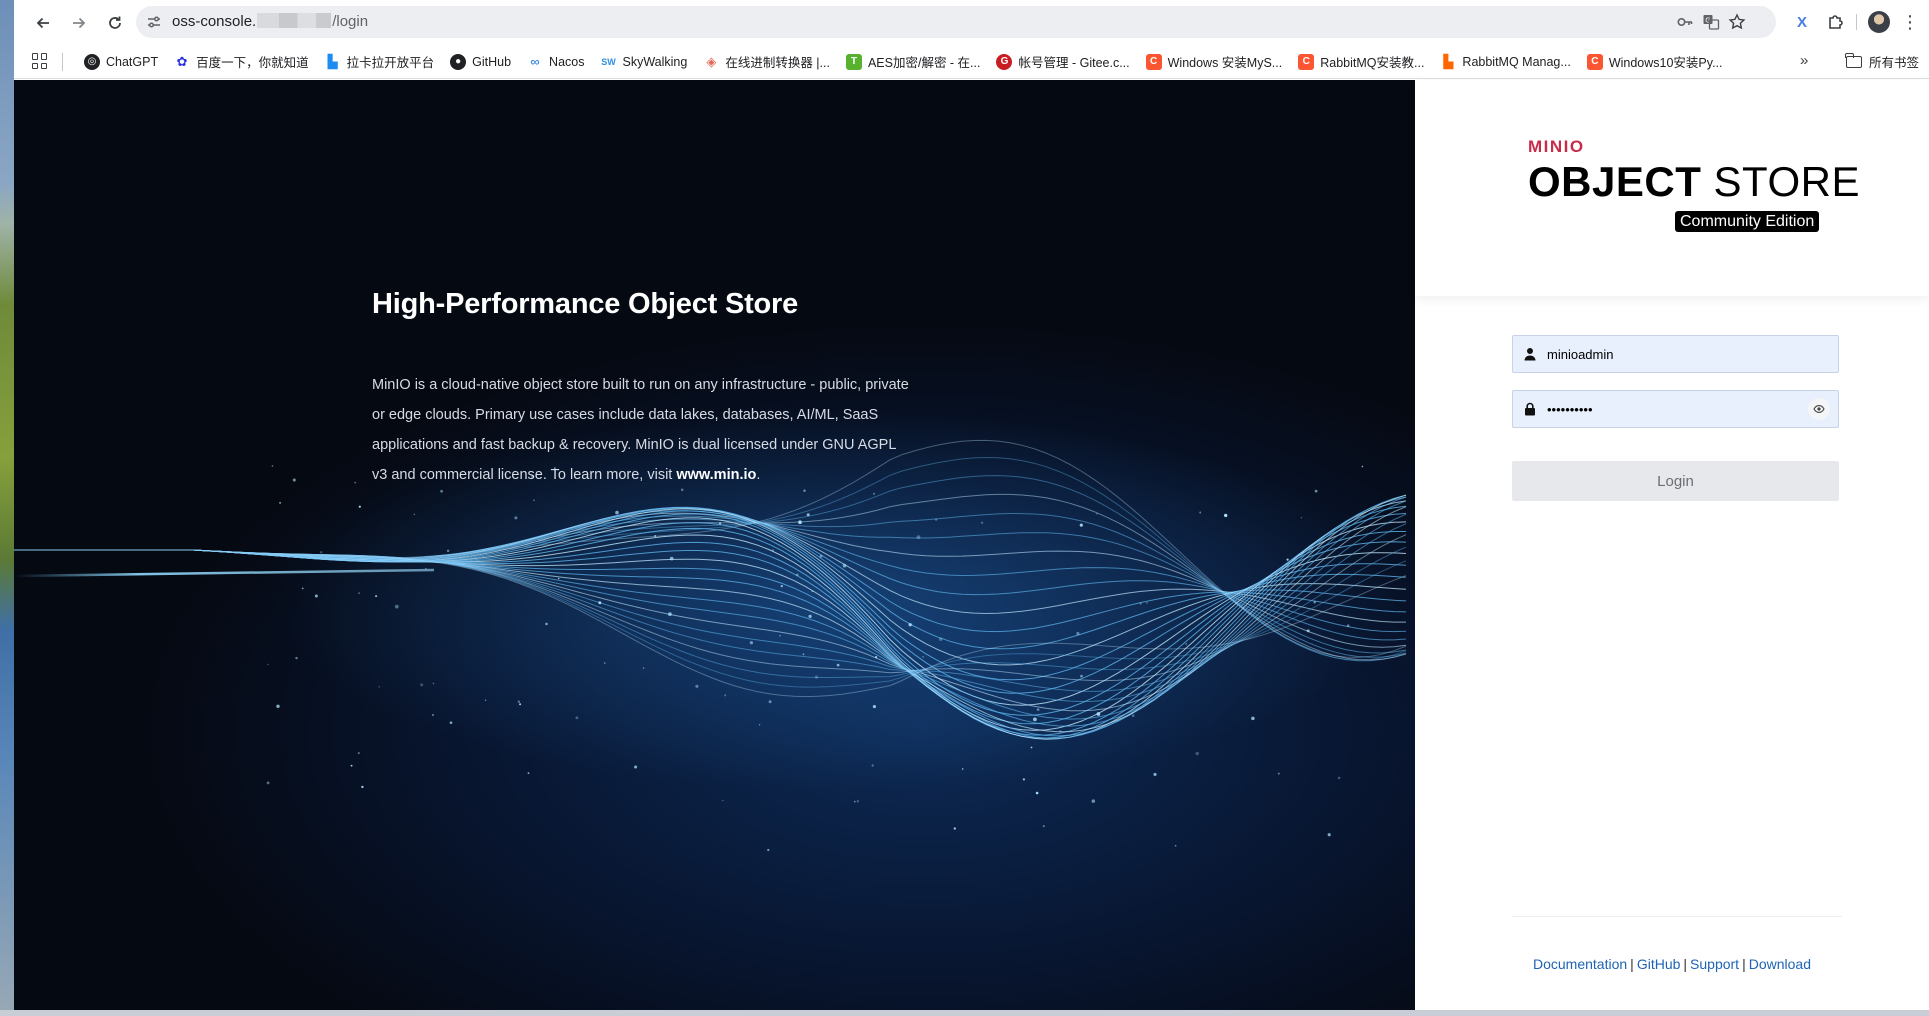 The width and height of the screenshot is (1929, 1016). I want to click on all-bookmarks-folder: 所有书签, so click(1882, 61).